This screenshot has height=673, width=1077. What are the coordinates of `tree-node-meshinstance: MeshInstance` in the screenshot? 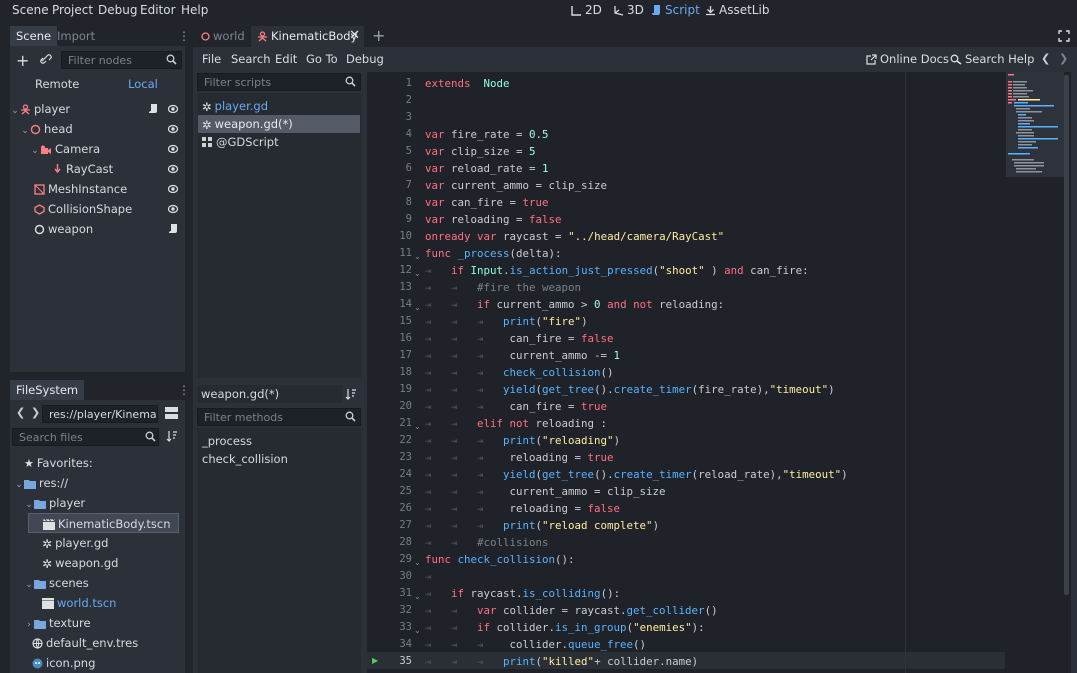 It's located at (97, 189).